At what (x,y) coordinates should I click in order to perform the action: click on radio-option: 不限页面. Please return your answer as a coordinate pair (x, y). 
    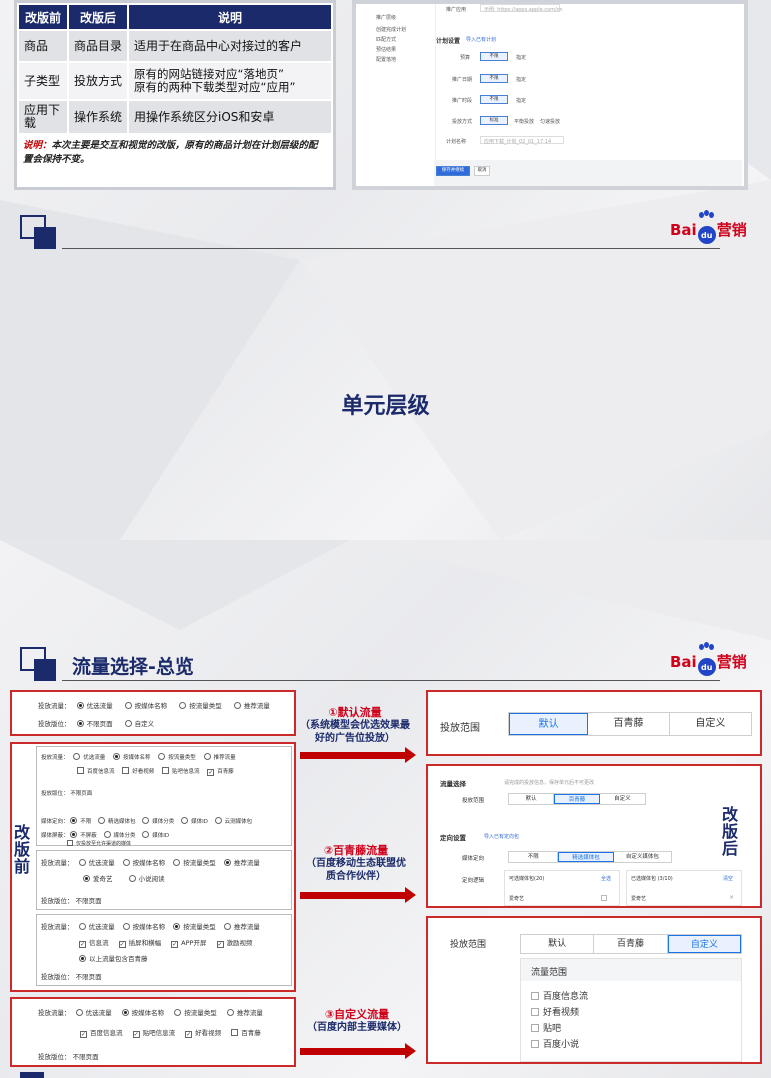
    Looking at the image, I should click on (94, 724).